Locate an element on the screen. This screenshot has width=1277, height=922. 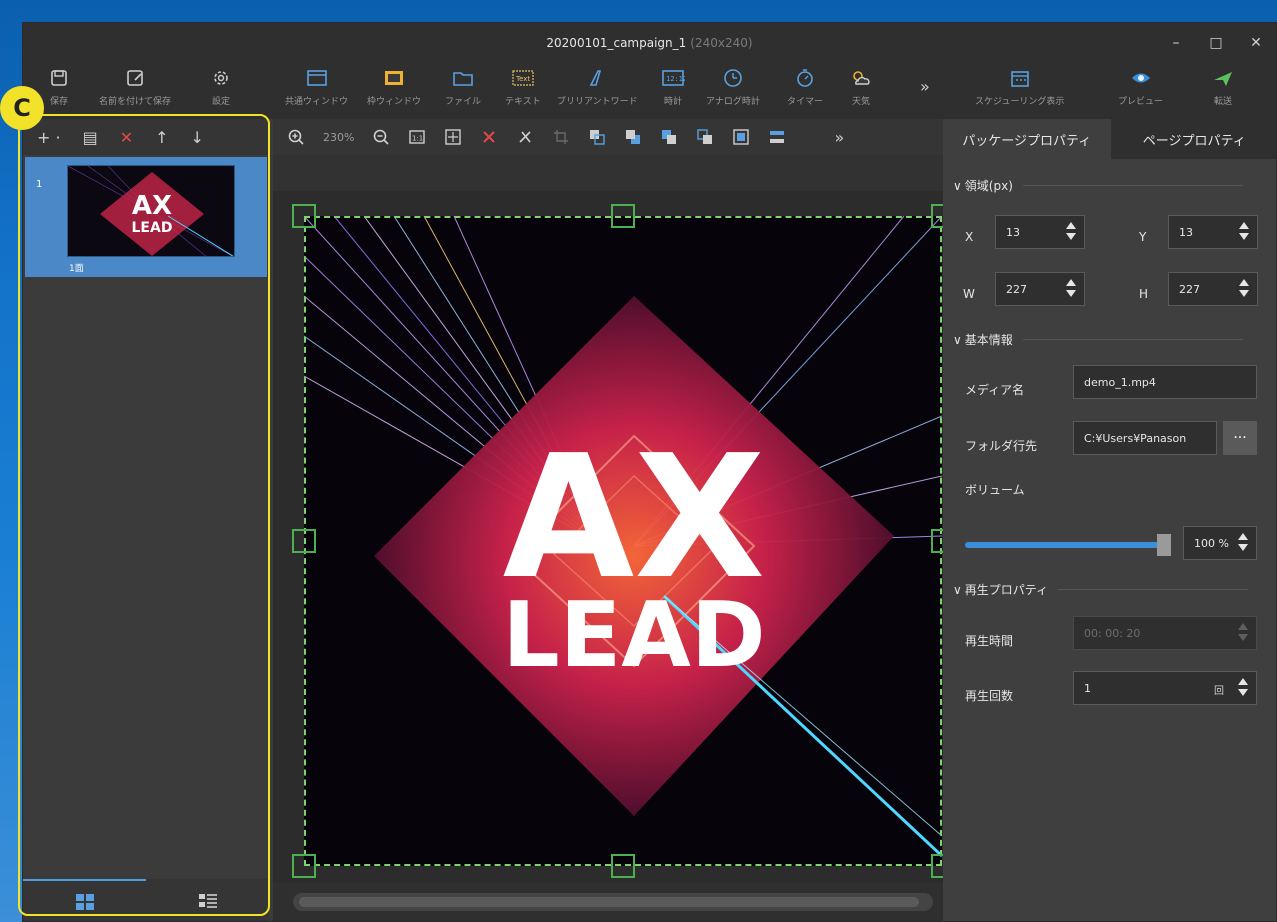
save-icon is located at coordinates (59, 78).